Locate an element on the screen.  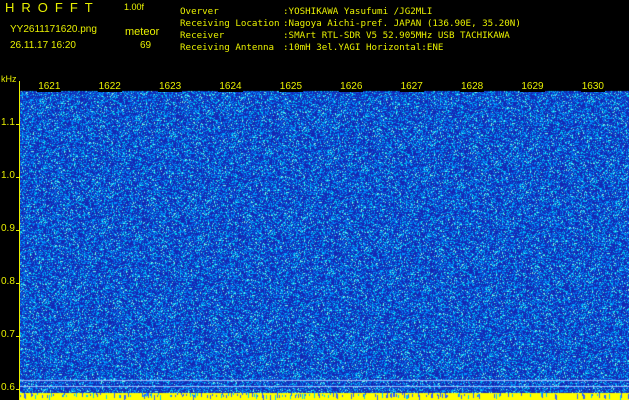
x-tick-label: 1628 is located at coordinates (472, 86).